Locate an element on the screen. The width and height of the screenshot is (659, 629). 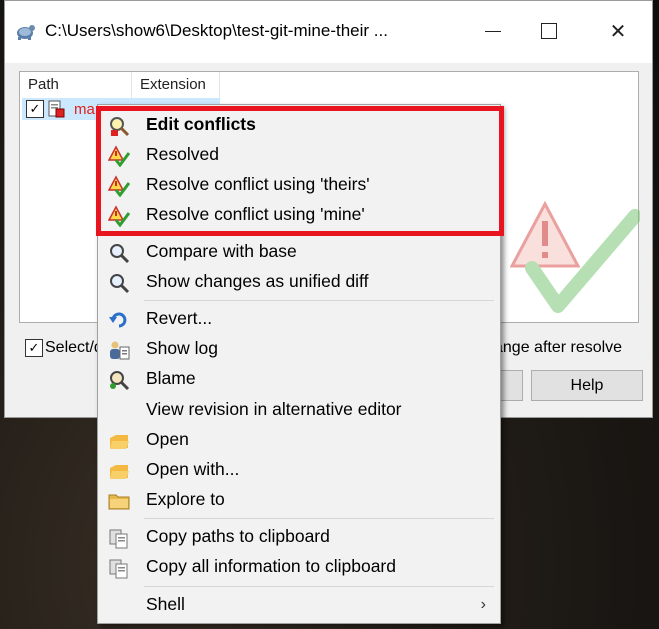
menu-item-open: Open is located at coordinates (299, 440).